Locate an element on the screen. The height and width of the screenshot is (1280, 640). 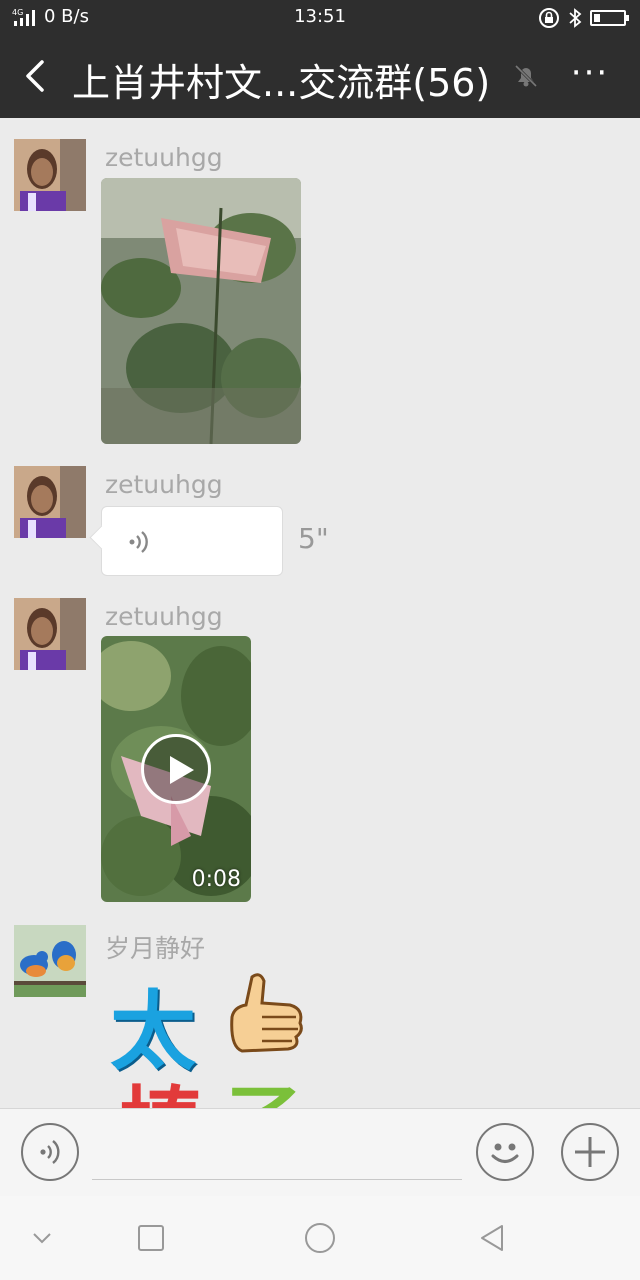
plus-icon is located at coordinates (590, 1152).